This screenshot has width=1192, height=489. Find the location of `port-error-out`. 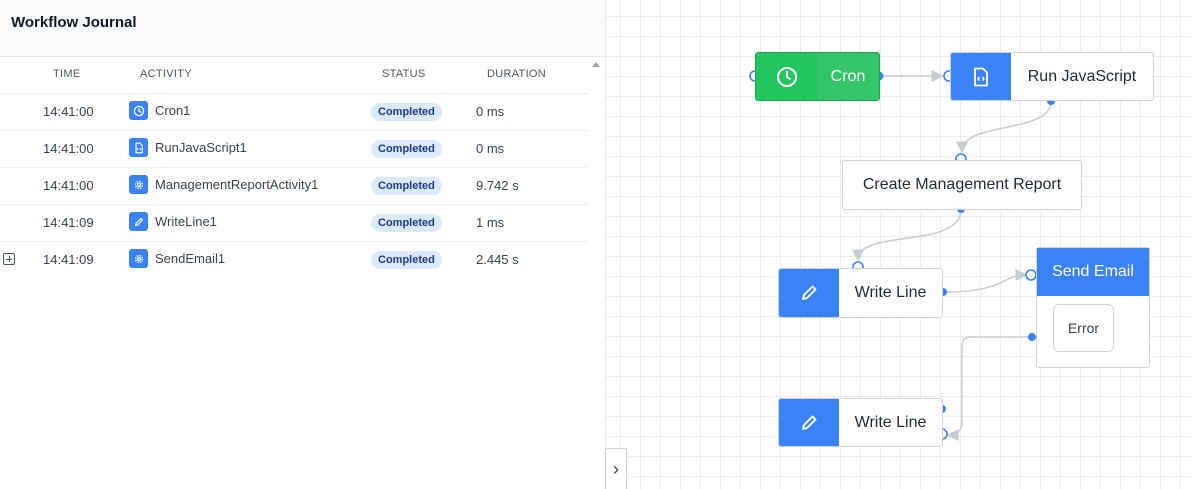

port-error-out is located at coordinates (1032, 337).